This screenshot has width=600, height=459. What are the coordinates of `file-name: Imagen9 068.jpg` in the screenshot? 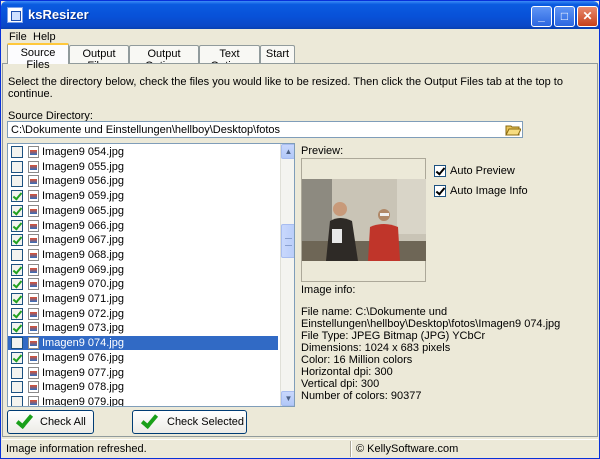 It's located at (83, 254).